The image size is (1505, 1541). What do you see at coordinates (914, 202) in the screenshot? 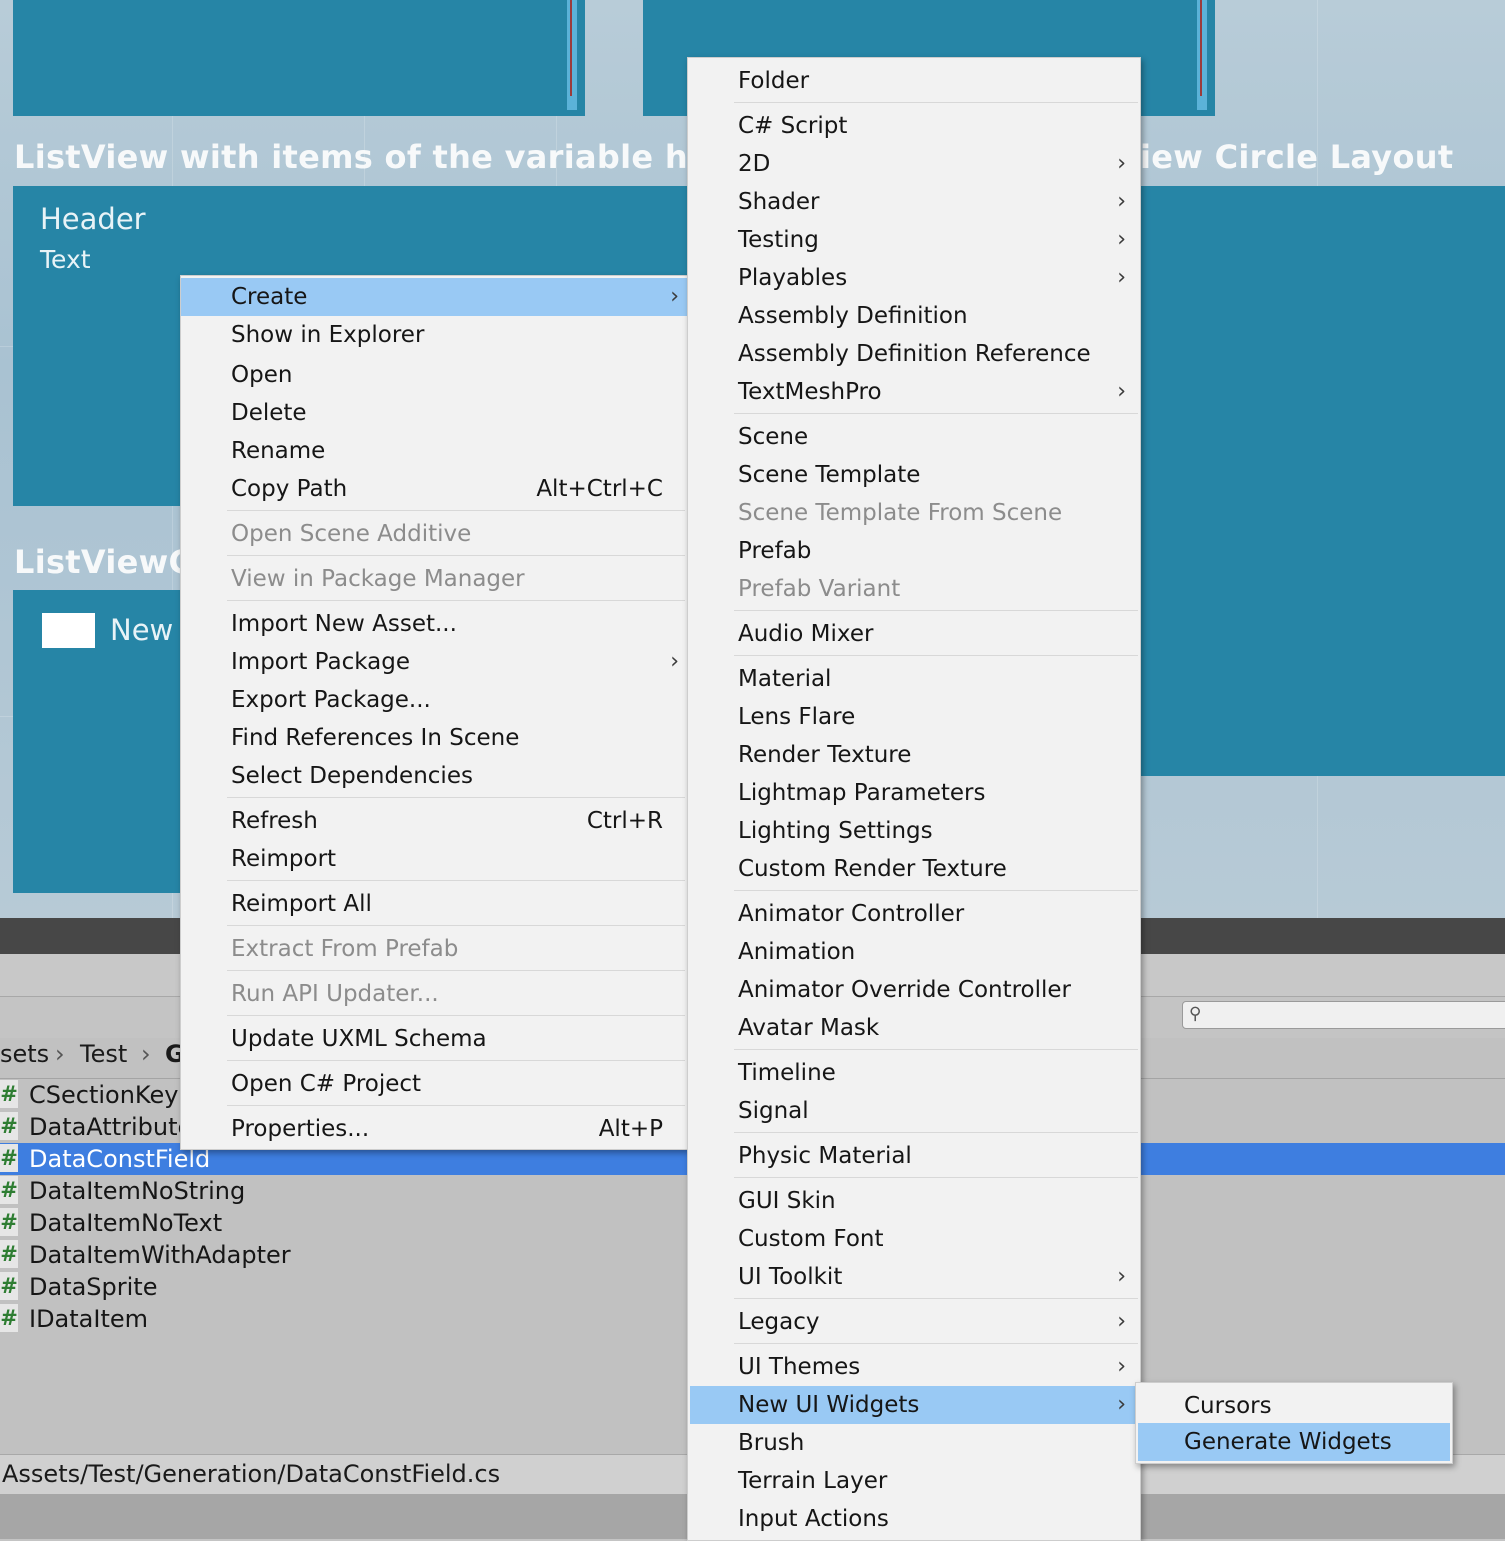
I see `menu-item-shader: Shader ›` at bounding box center [914, 202].